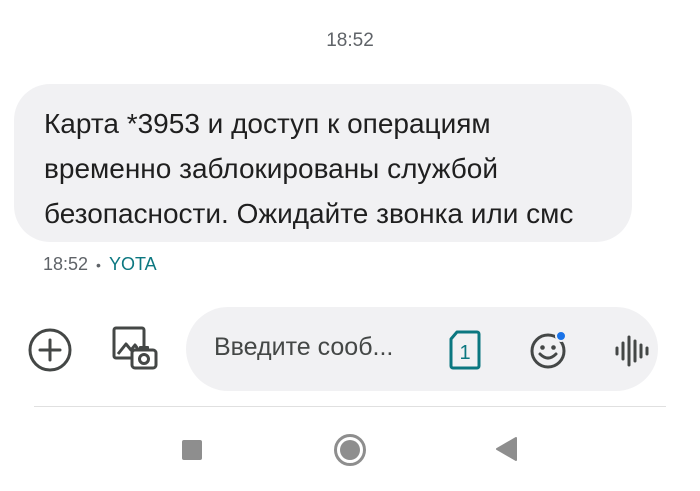 The width and height of the screenshot is (700, 491). I want to click on compose-bar: Введите сооб... 1, so click(422, 349).